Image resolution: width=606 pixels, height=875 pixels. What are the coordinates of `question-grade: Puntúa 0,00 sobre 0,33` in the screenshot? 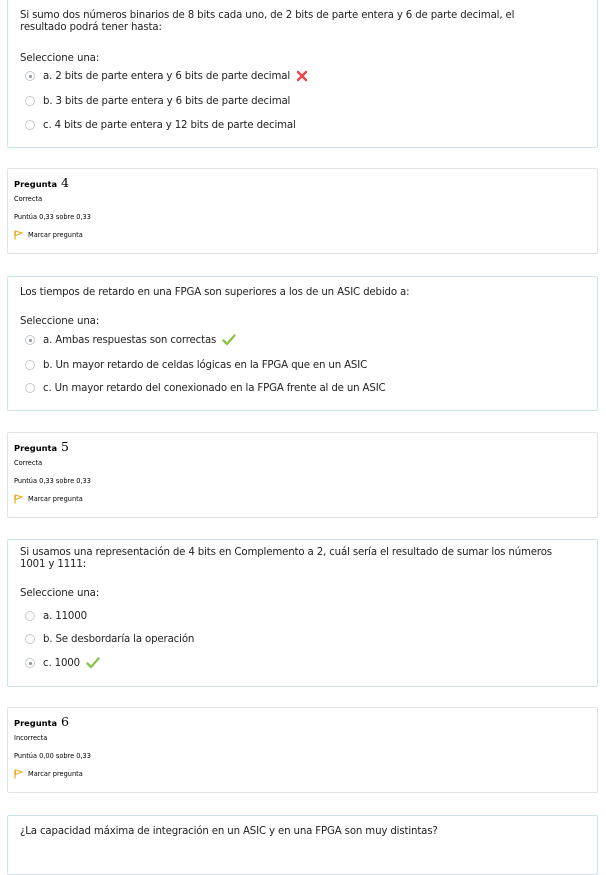 It's located at (52, 756).